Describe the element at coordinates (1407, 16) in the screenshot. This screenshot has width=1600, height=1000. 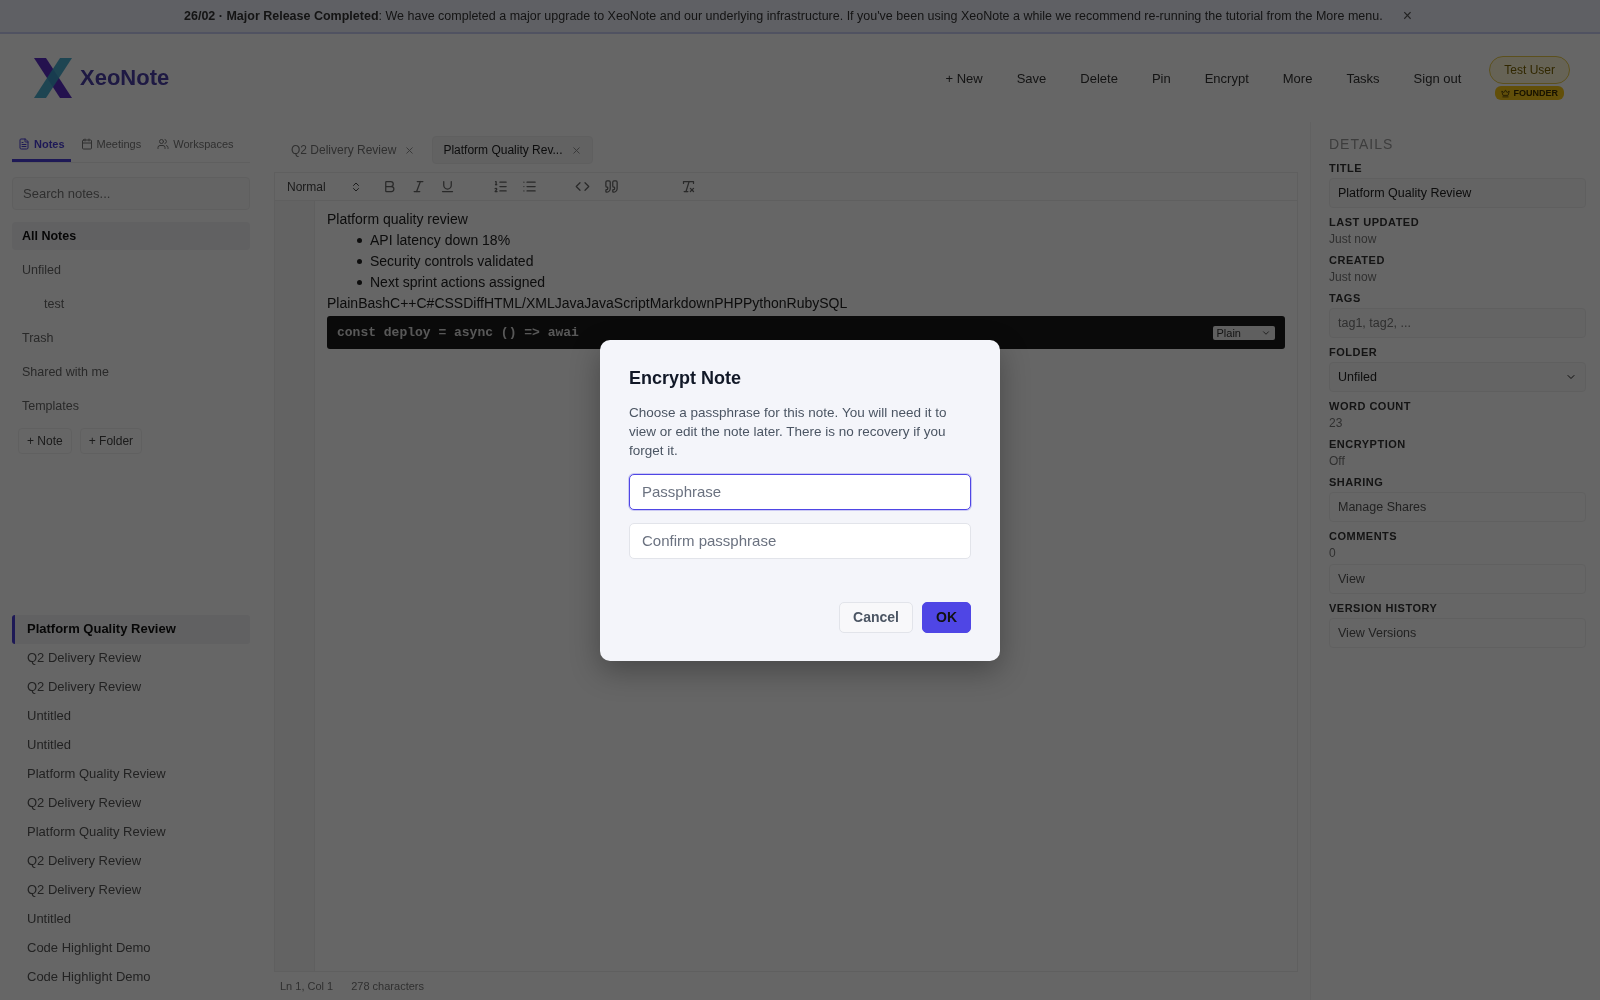
I see `close-button: ×` at that location.